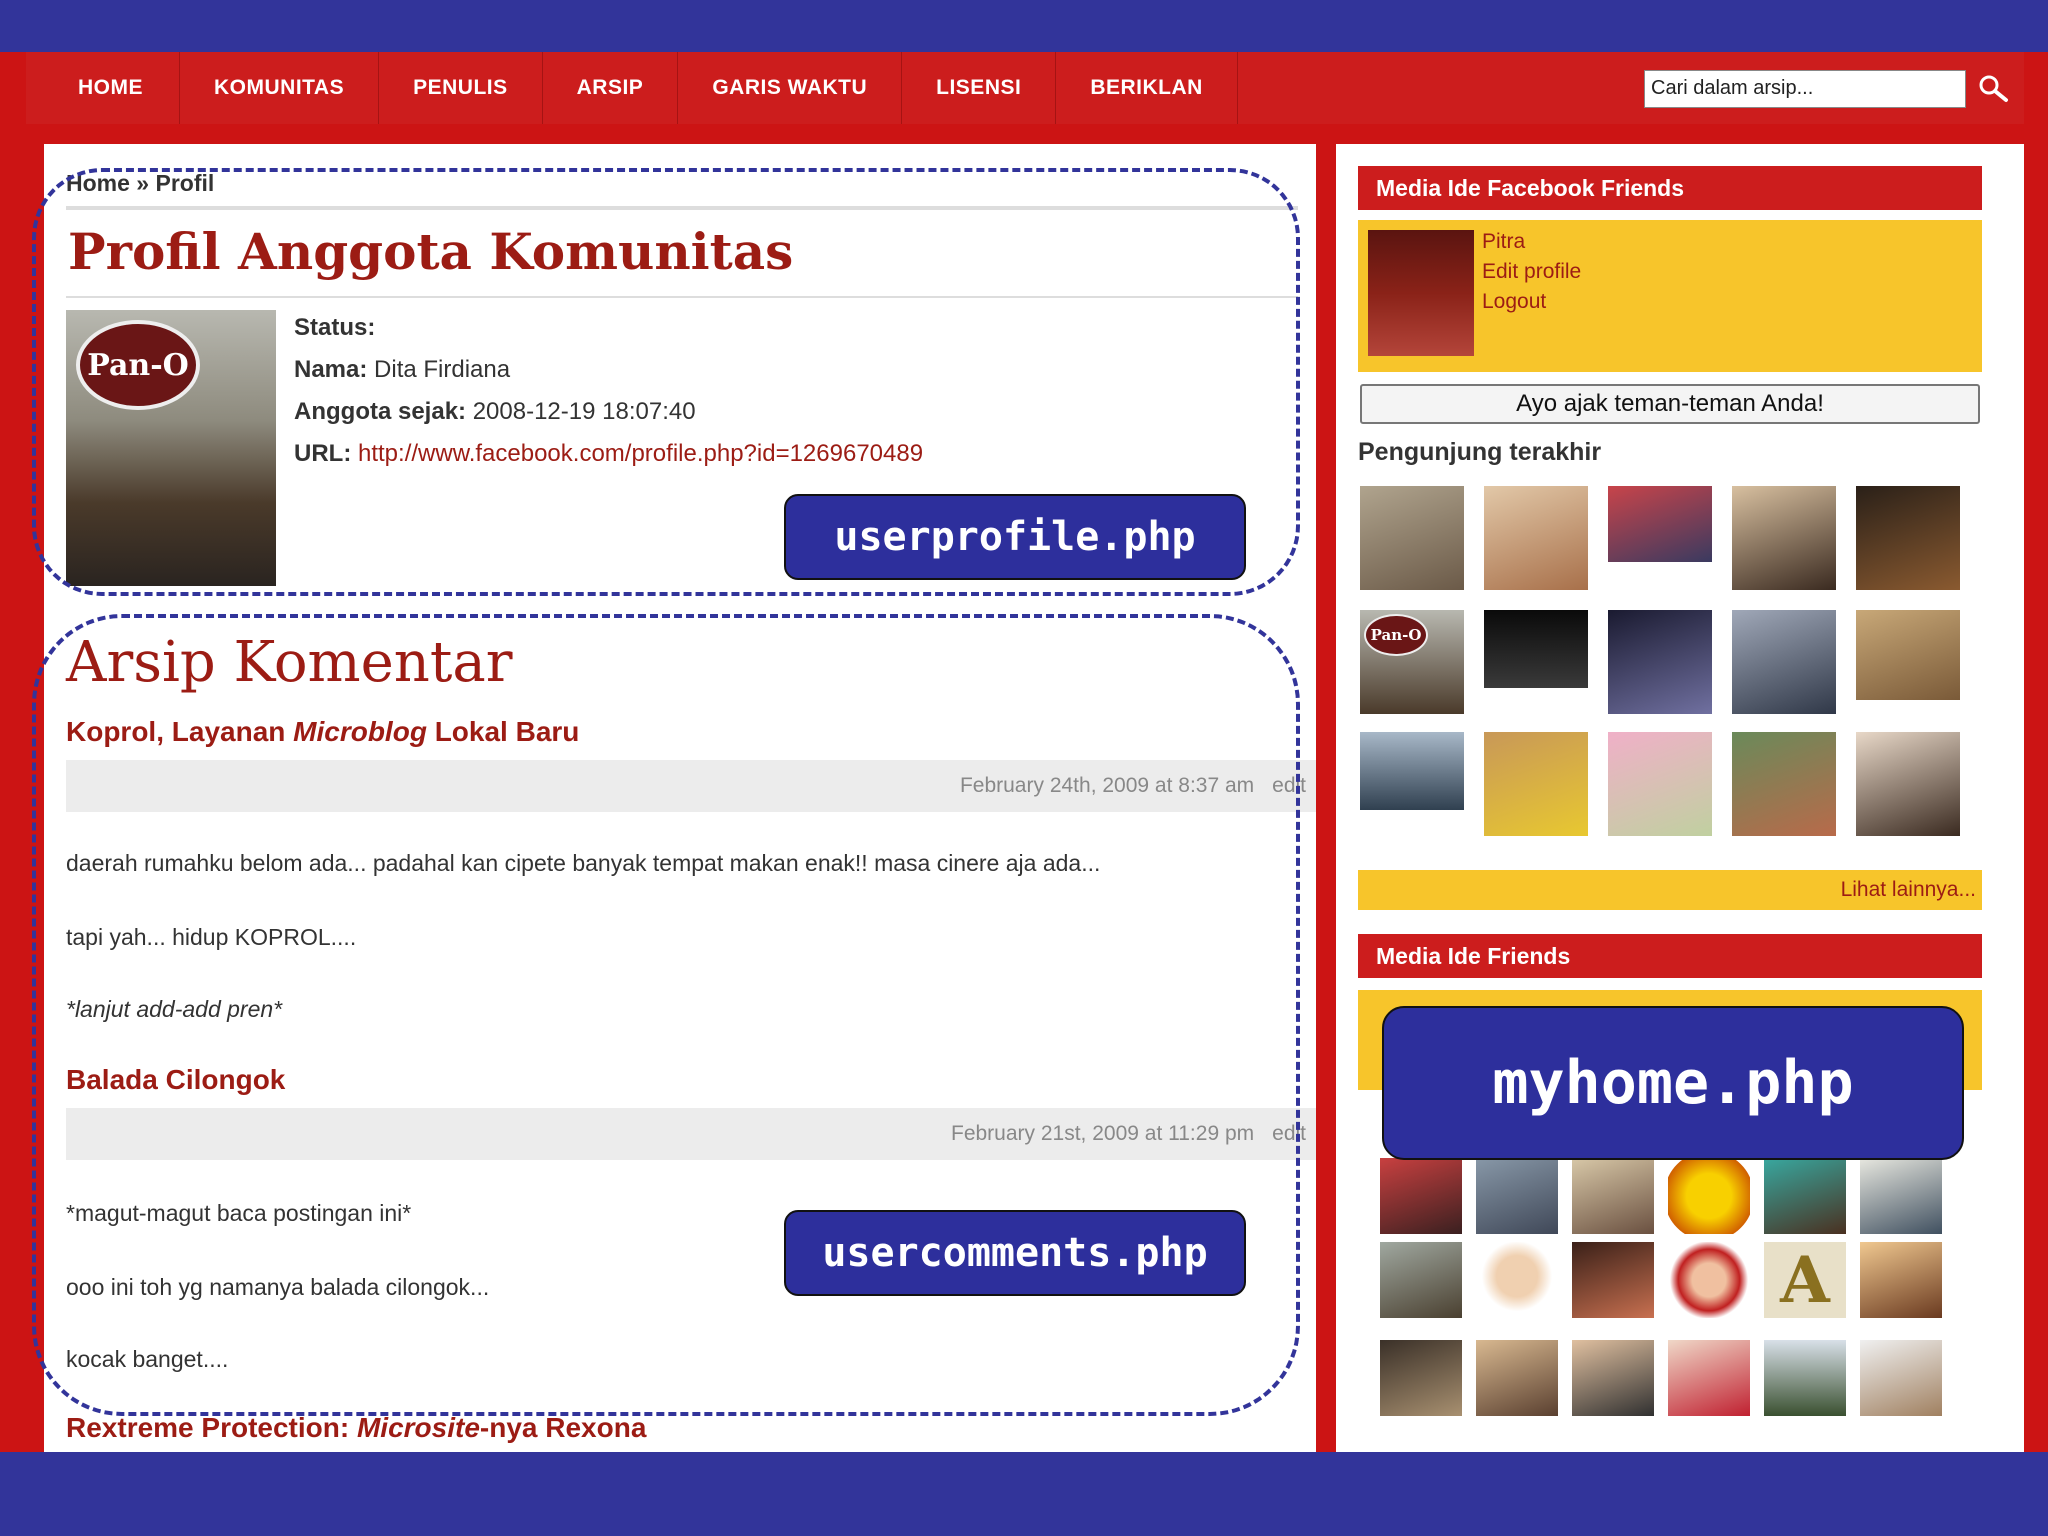 Image resolution: width=2048 pixels, height=1536 pixels. Describe the element at coordinates (1670, 956) in the screenshot. I see `friends-header: Media Ide Friends` at that location.